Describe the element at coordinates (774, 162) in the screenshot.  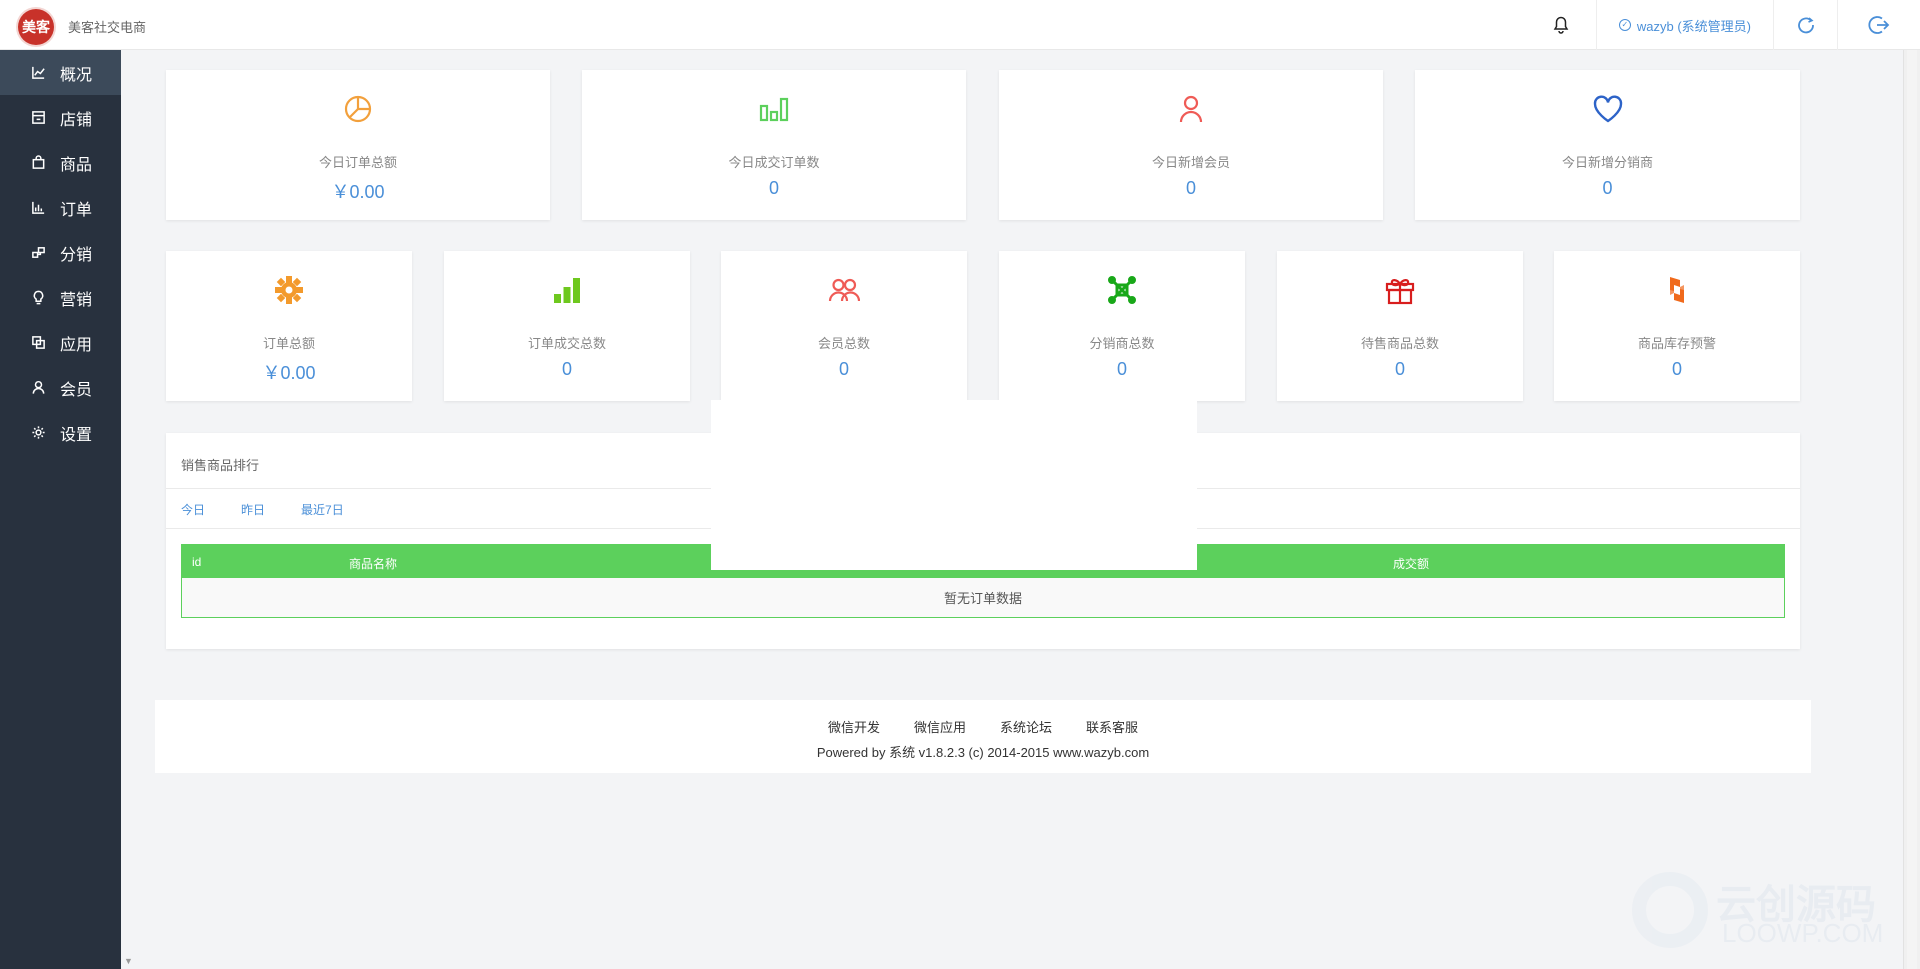
I see `stat-label: 今日成交订单数` at that location.